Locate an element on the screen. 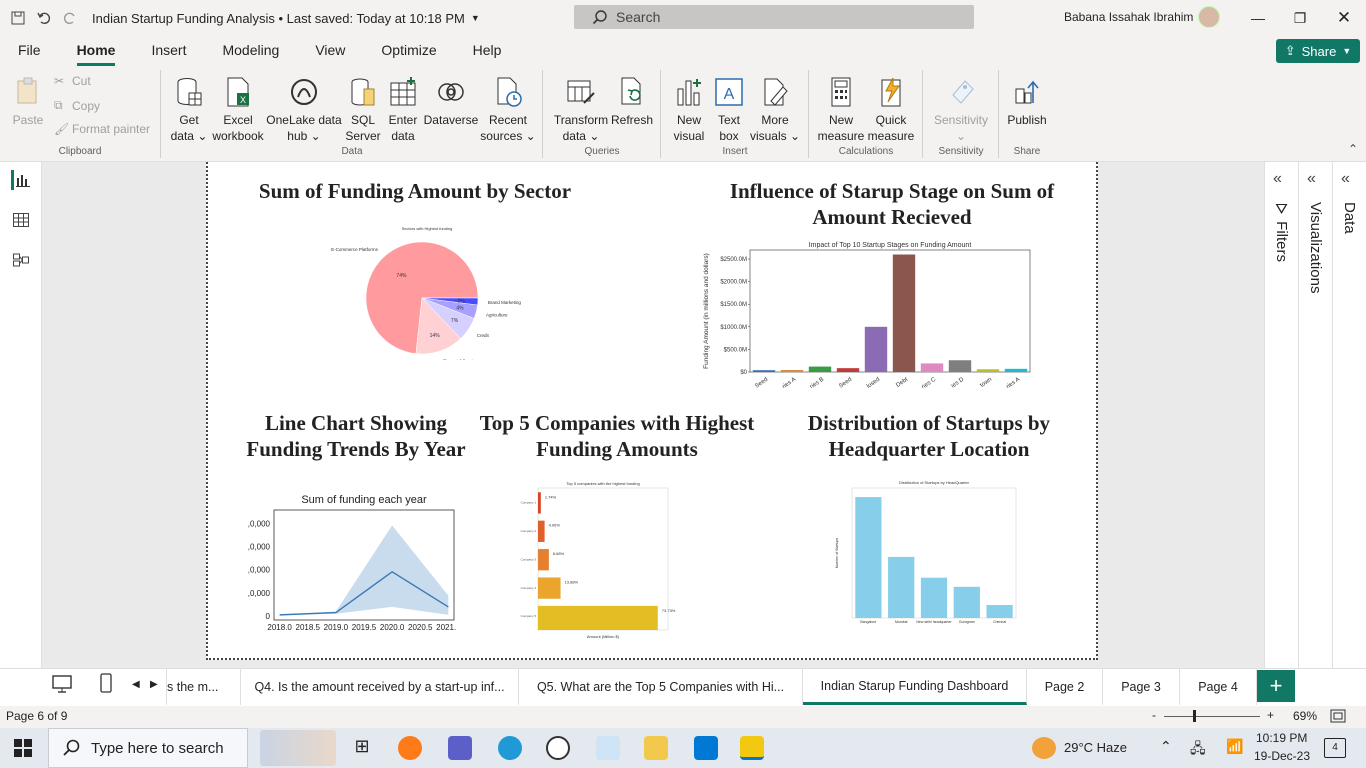  clock-date: 19-Dec-23 is located at coordinates (1282, 756).